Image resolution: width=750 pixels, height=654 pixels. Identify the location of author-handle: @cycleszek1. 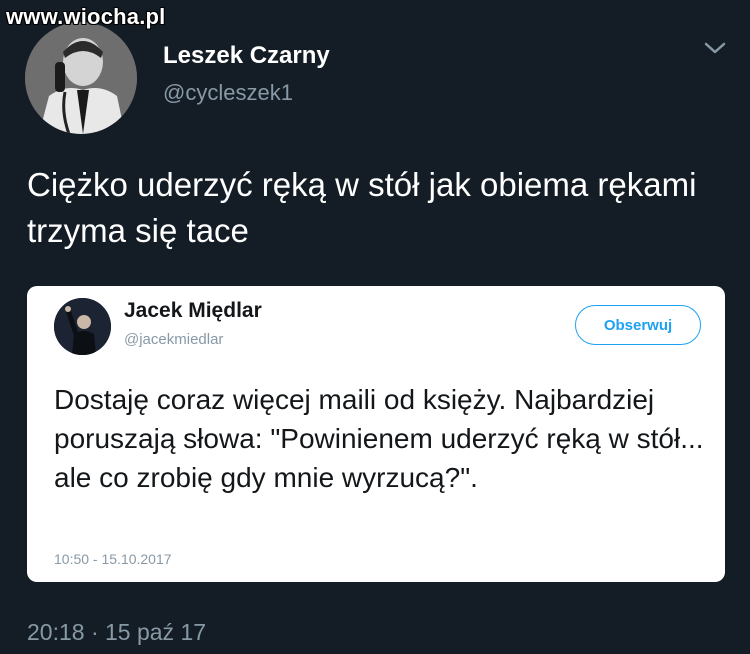
(228, 93).